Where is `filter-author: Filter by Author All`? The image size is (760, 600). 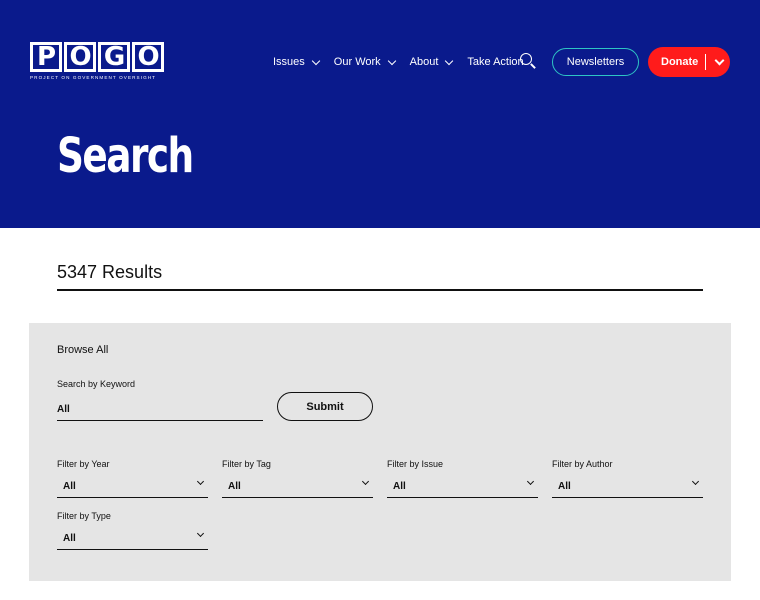
filter-author: Filter by Author All is located at coordinates (627, 478).